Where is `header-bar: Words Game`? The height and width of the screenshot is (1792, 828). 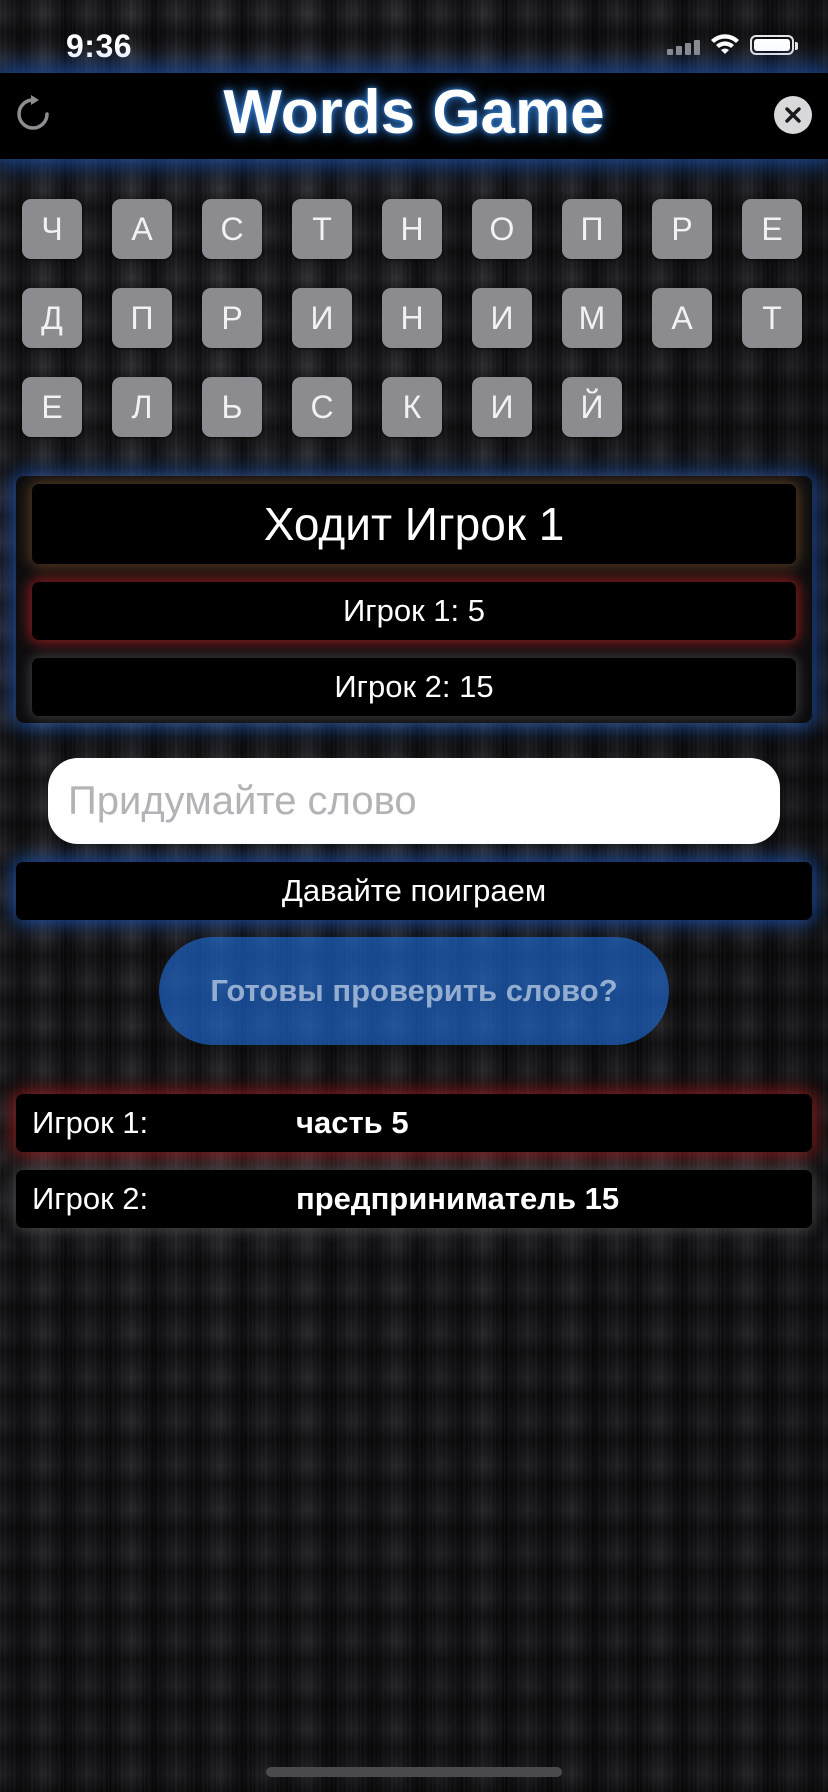 header-bar: Words Game is located at coordinates (414, 116).